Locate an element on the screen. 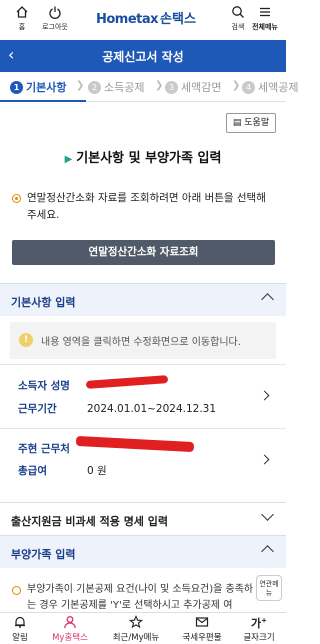 This screenshot has height=644, width=320. nav-alerts: 알림 is located at coordinates (20, 629).